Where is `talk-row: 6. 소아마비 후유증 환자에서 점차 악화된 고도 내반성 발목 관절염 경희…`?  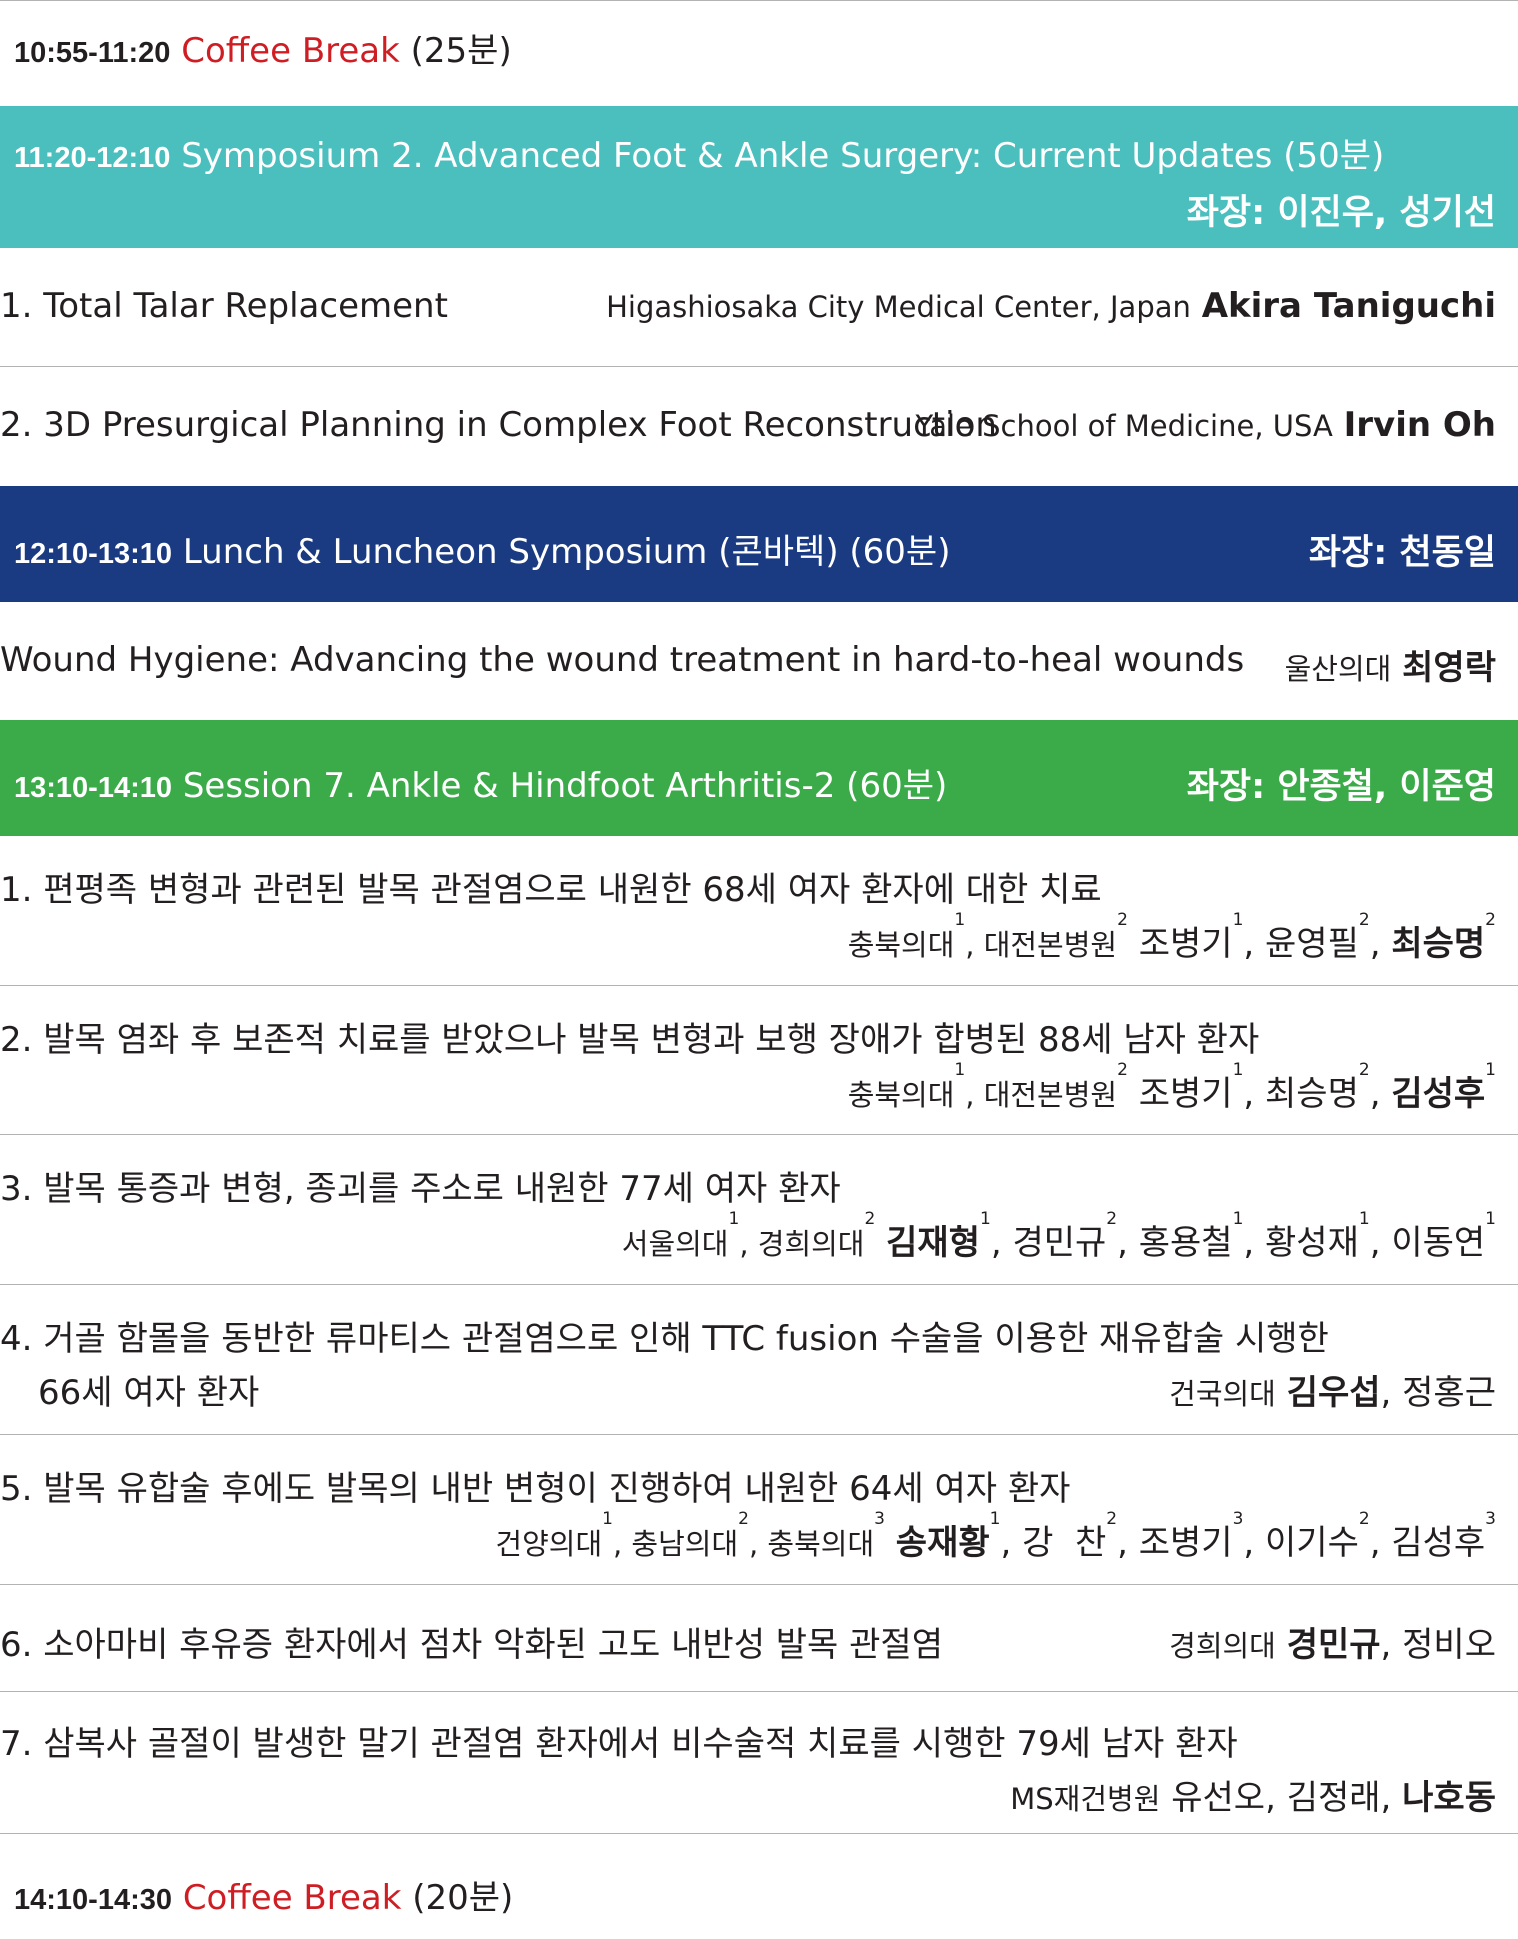
talk-row: 6. 소아마비 후유증 환자에서 점차 악화된 고도 내반성 발목 관절염 경희… is located at coordinates (759, 1638).